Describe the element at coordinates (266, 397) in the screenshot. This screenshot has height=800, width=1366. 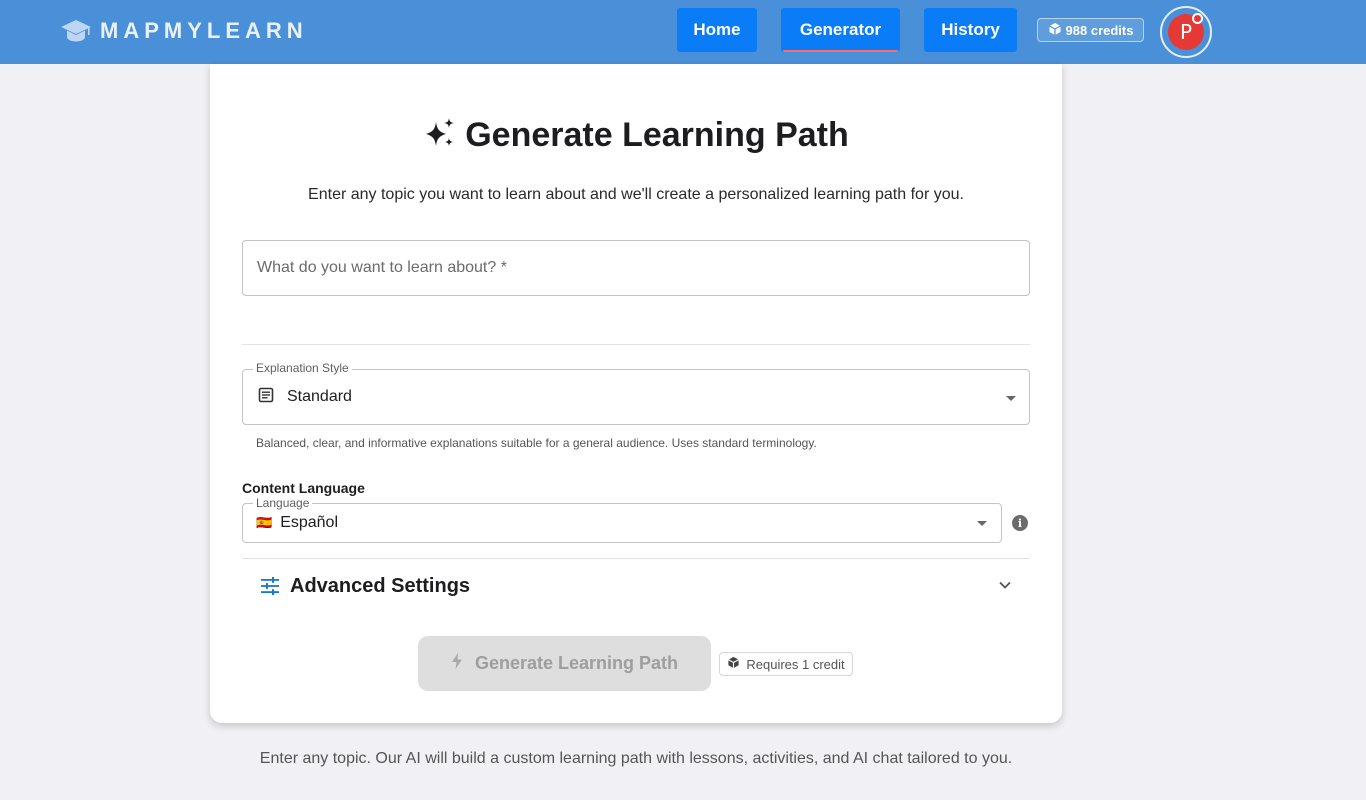
I see `article-icon` at that location.